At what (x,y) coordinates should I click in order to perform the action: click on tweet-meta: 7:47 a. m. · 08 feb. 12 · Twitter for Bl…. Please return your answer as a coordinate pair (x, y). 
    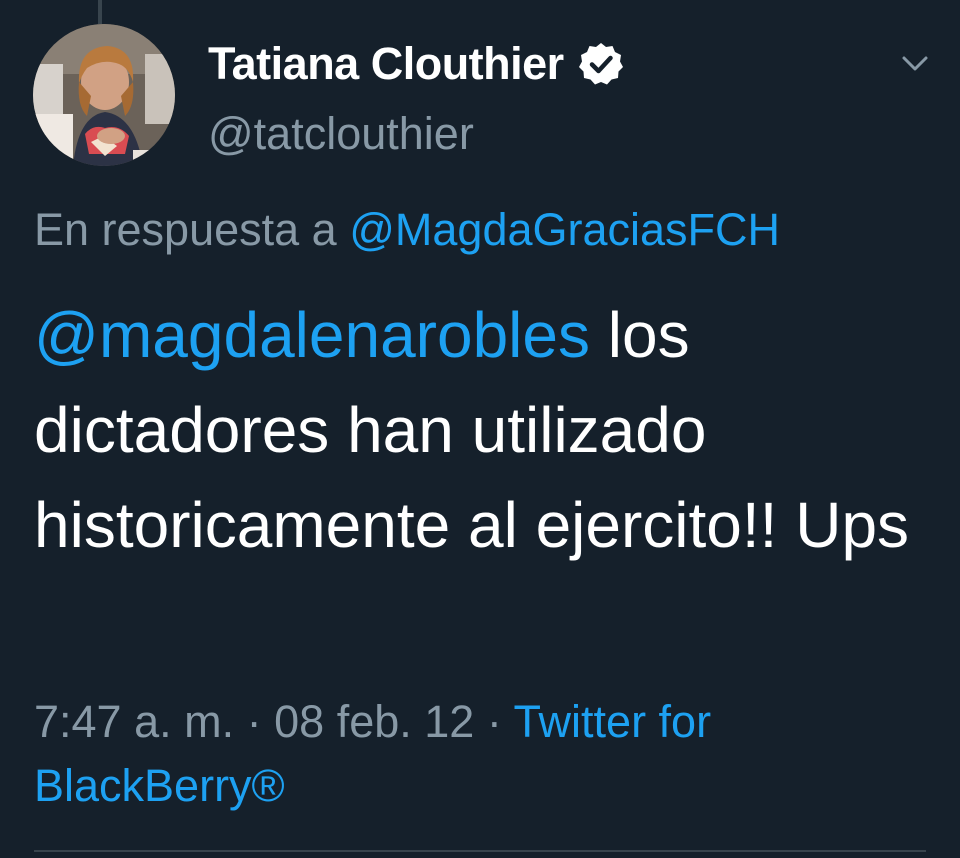
    Looking at the image, I should click on (484, 754).